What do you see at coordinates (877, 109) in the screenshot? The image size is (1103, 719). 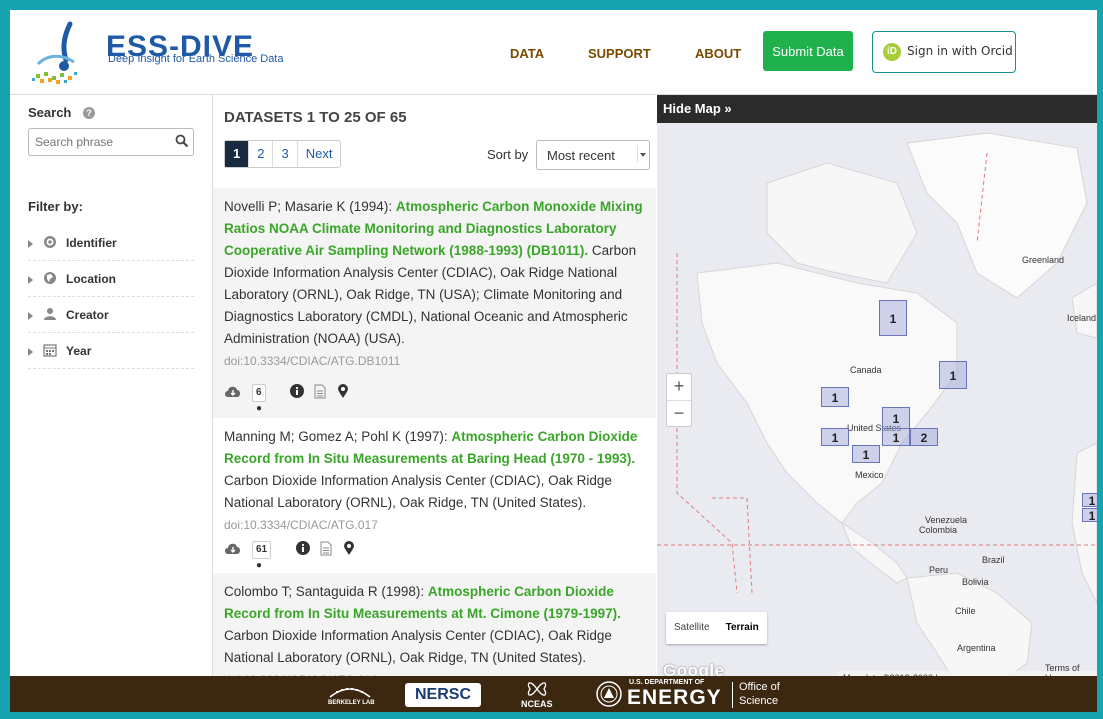 I see `map-toolbar: Hide Map »` at bounding box center [877, 109].